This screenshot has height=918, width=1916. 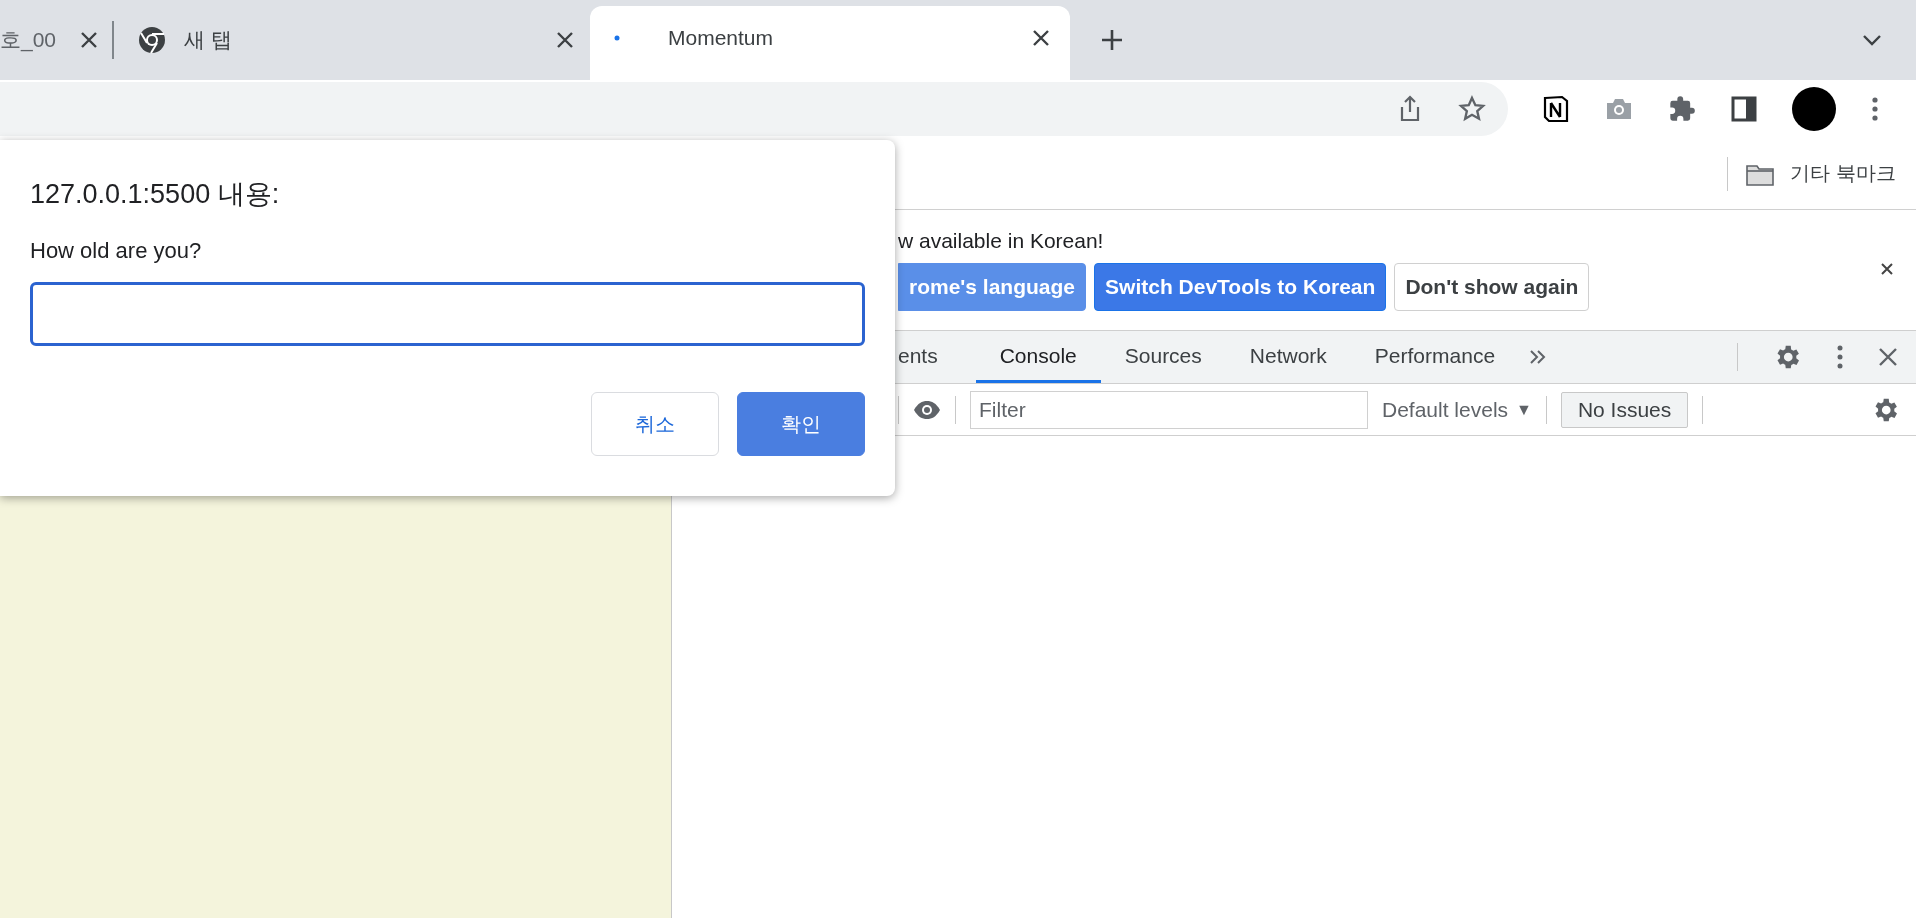 I want to click on share-icon, so click(x=1410, y=109).